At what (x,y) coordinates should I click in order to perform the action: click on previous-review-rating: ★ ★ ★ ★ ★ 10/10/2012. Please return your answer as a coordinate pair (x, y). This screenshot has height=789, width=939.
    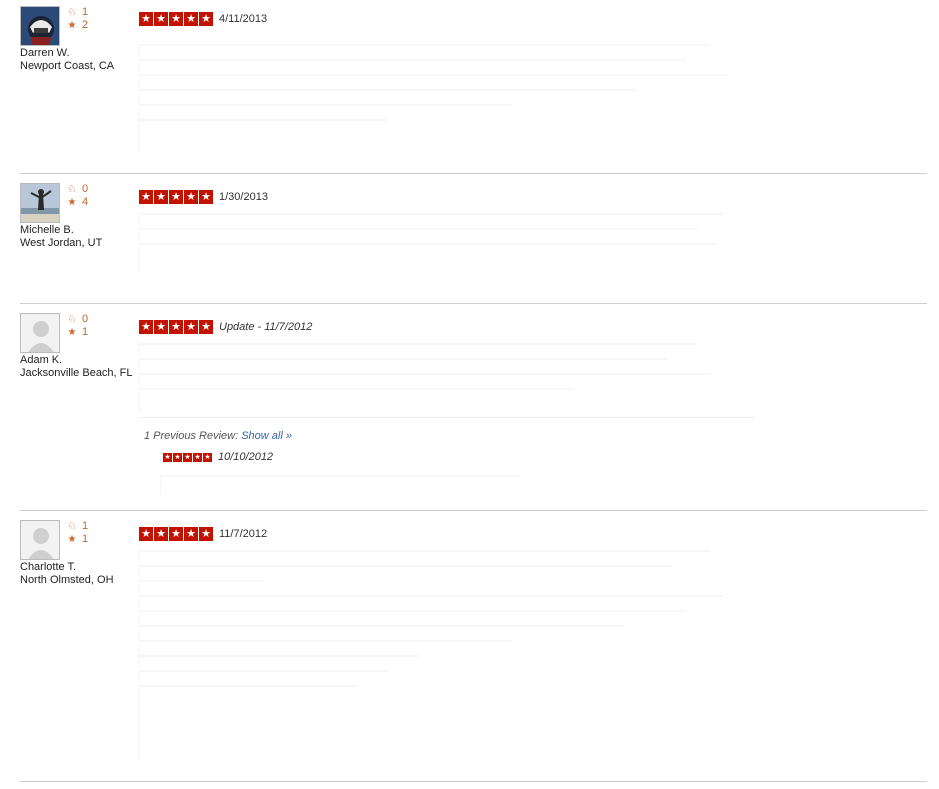
    Looking at the image, I should click on (218, 457).